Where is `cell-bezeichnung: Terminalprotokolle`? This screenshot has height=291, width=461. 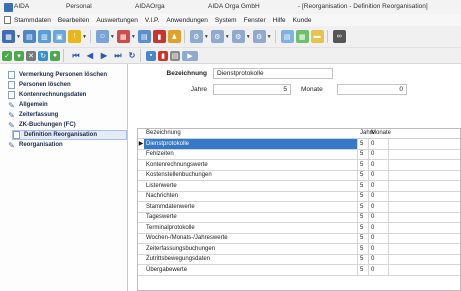 cell-bezeichnung: Terminalprotokolle is located at coordinates (251, 228).